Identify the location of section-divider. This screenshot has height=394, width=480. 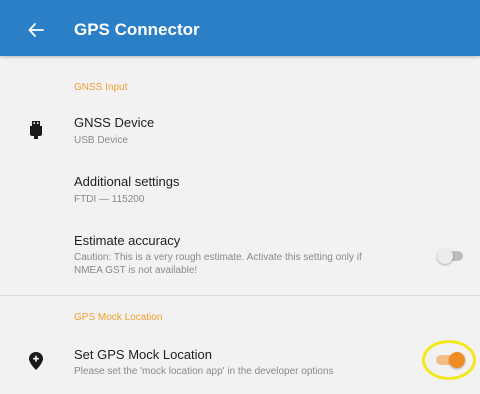
(240, 295).